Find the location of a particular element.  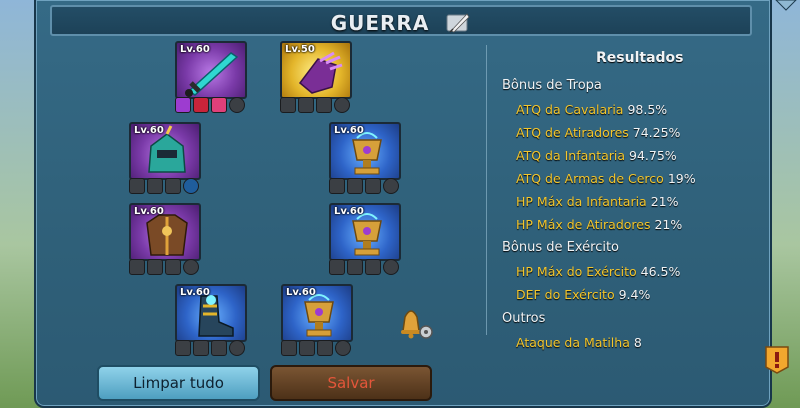

equip-slot-accessory-3: Lv.60 is located at coordinates (317, 321).